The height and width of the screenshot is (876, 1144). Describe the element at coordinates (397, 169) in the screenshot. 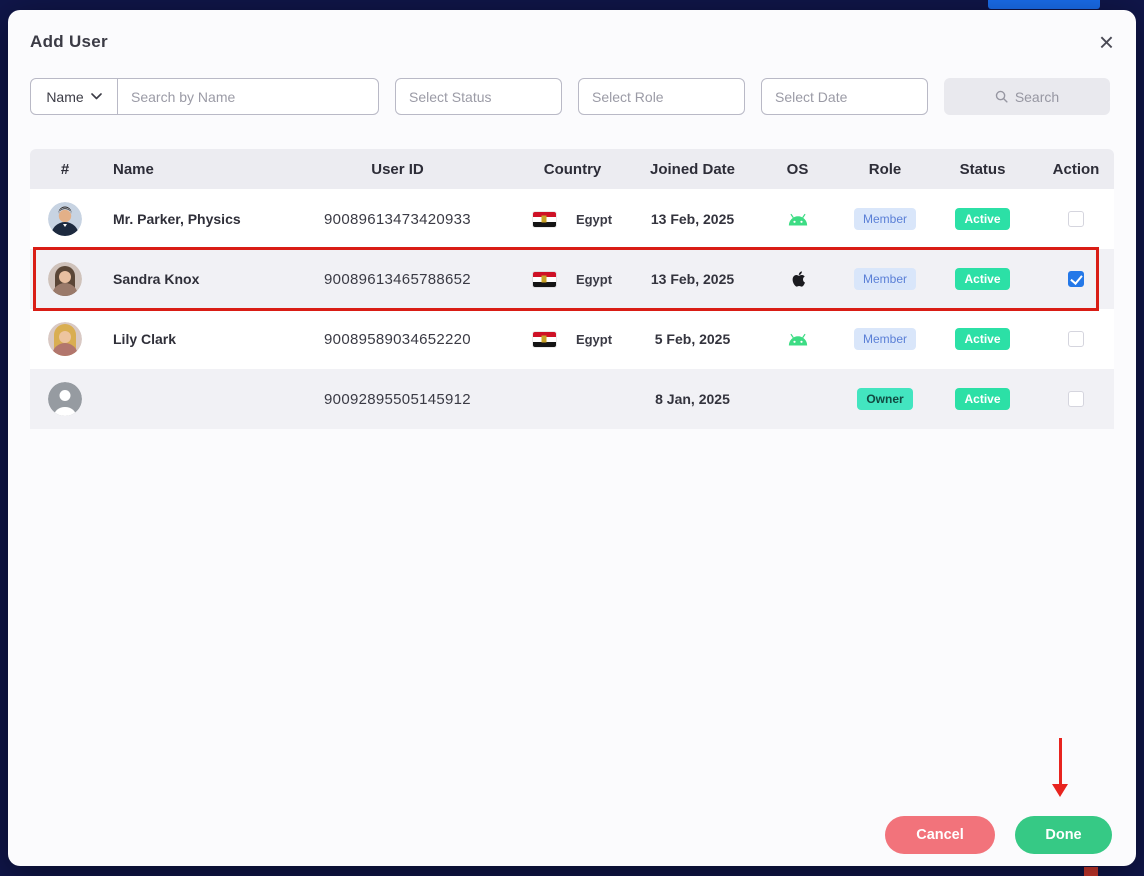

I see `col-header-userid: User ID` at that location.